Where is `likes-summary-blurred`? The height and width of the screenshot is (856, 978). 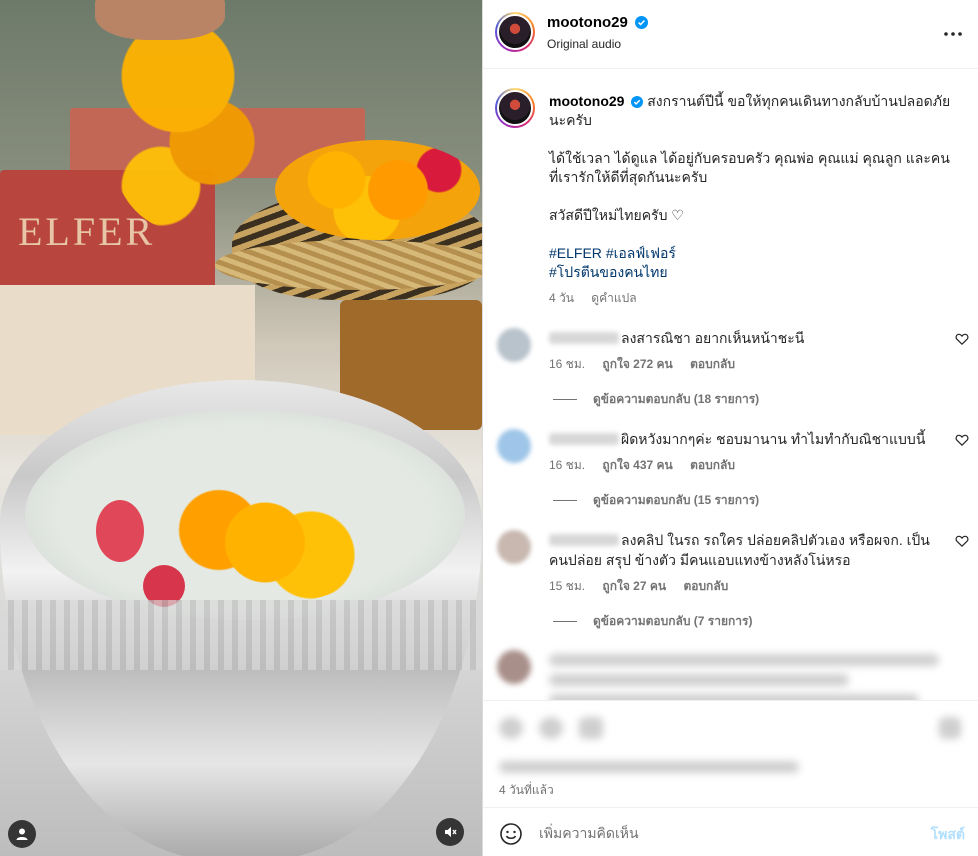
likes-summary-blurred is located at coordinates (649, 767).